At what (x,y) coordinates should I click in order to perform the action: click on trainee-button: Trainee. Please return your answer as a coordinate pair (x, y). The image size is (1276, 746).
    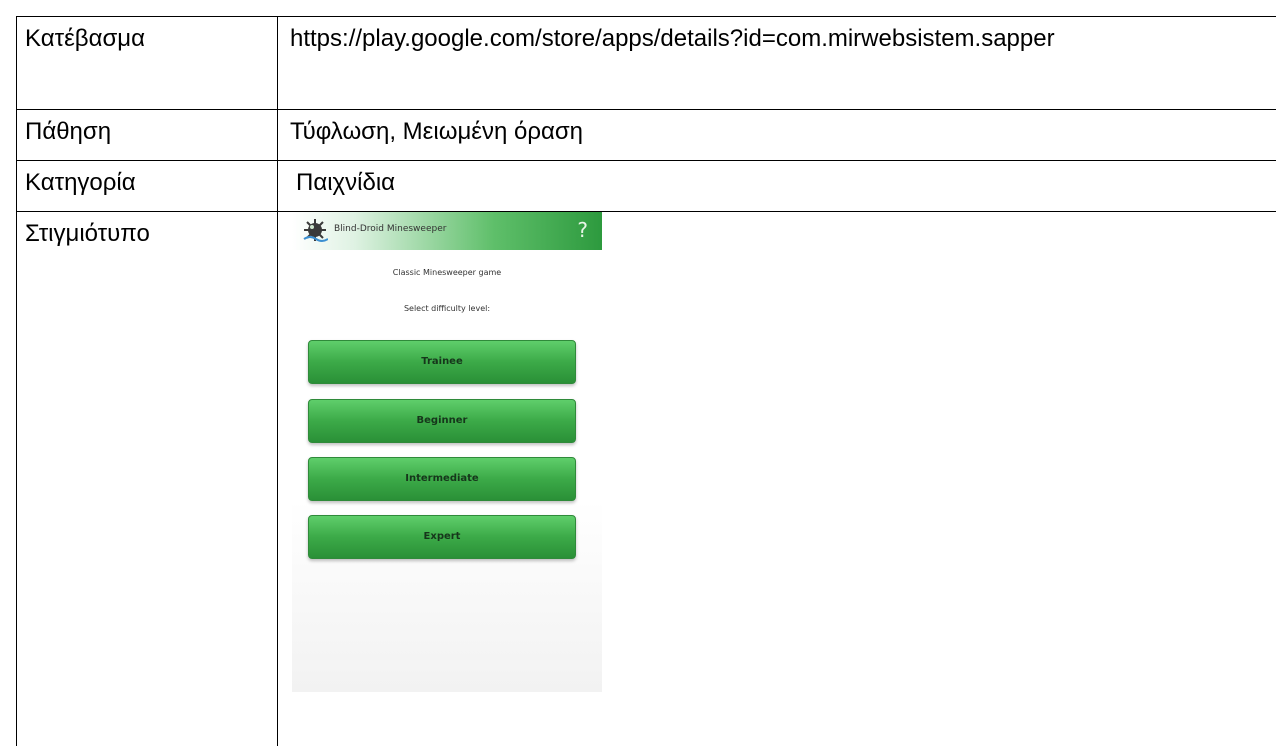
    Looking at the image, I should click on (442, 362).